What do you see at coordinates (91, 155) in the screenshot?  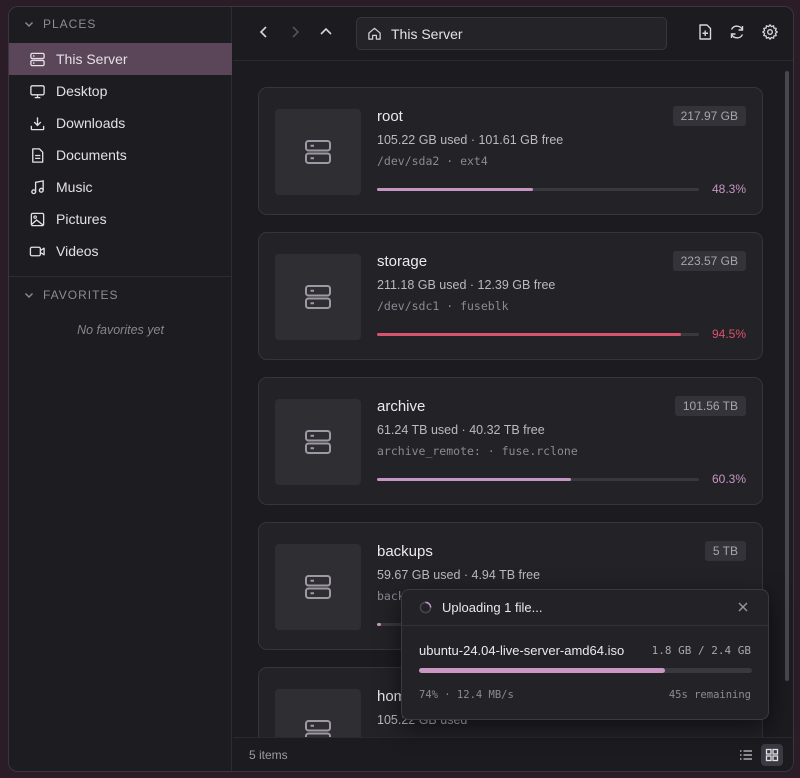 I see `sidebar-item-label: Documents` at bounding box center [91, 155].